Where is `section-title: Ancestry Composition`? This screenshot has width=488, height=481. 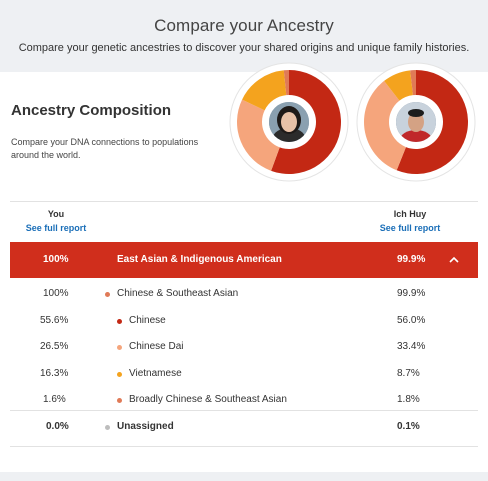 section-title: Ancestry Composition is located at coordinates (91, 110).